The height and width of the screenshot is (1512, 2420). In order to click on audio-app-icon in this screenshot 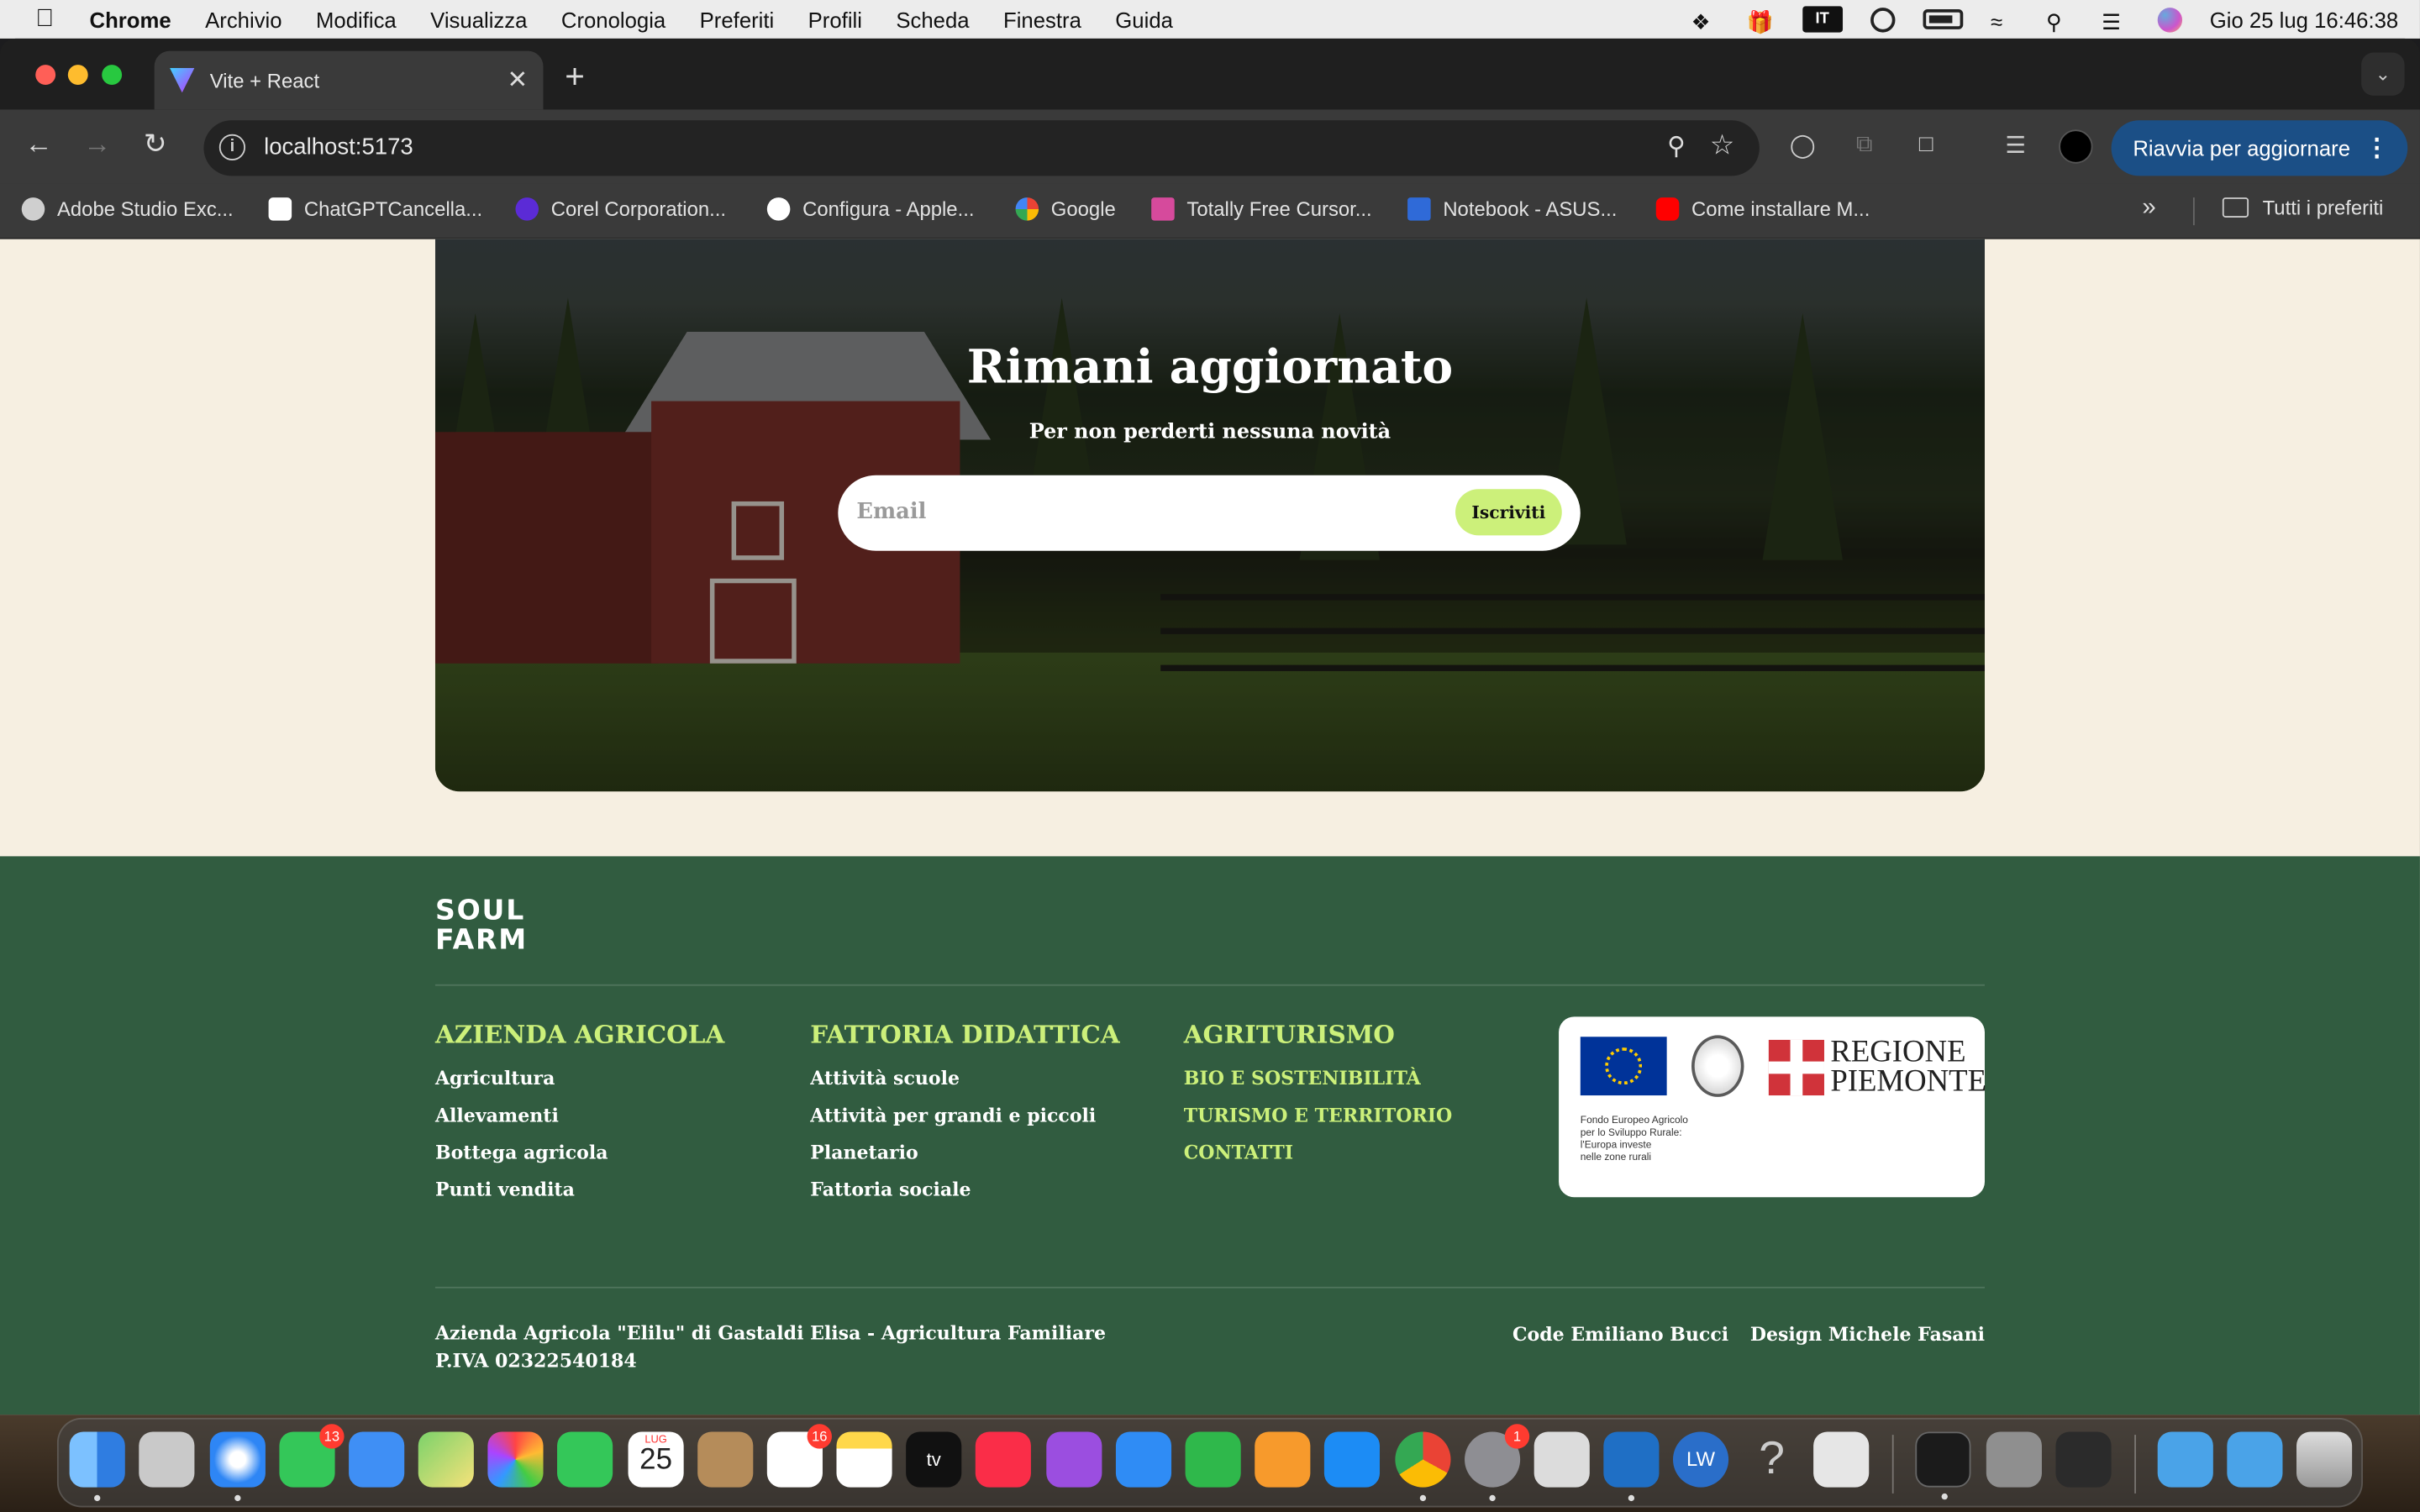, I will do `click(2084, 1459)`.